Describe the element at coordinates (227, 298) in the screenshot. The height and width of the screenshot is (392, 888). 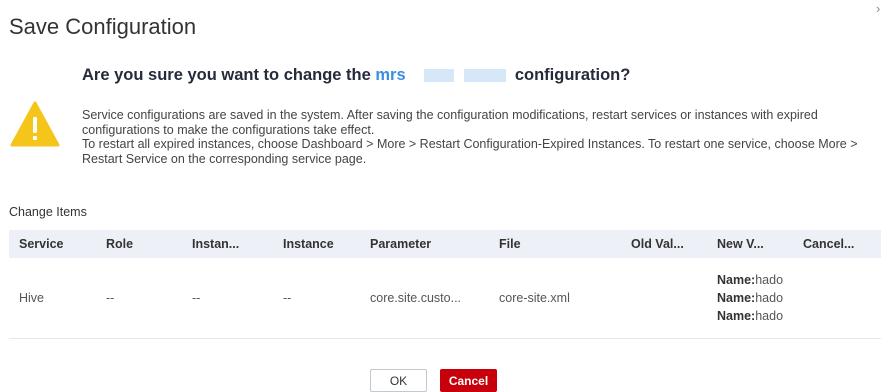
I see `cell-instance-group: --` at that location.